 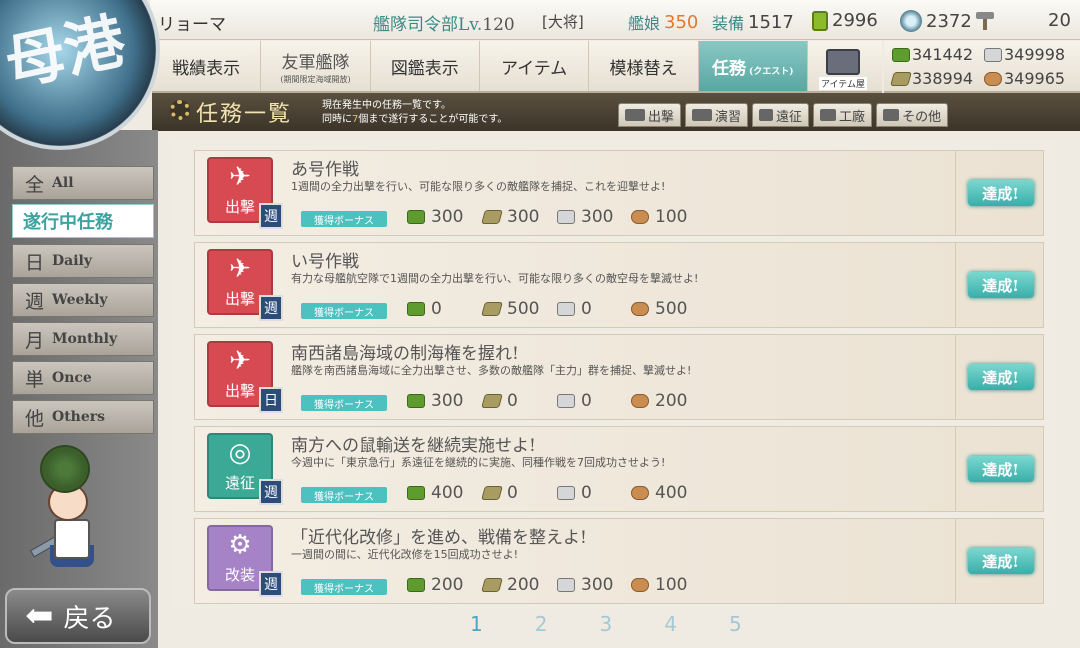 I want to click on quest-title: 南西諸島海域の制海権を握れ!, so click(x=405, y=354).